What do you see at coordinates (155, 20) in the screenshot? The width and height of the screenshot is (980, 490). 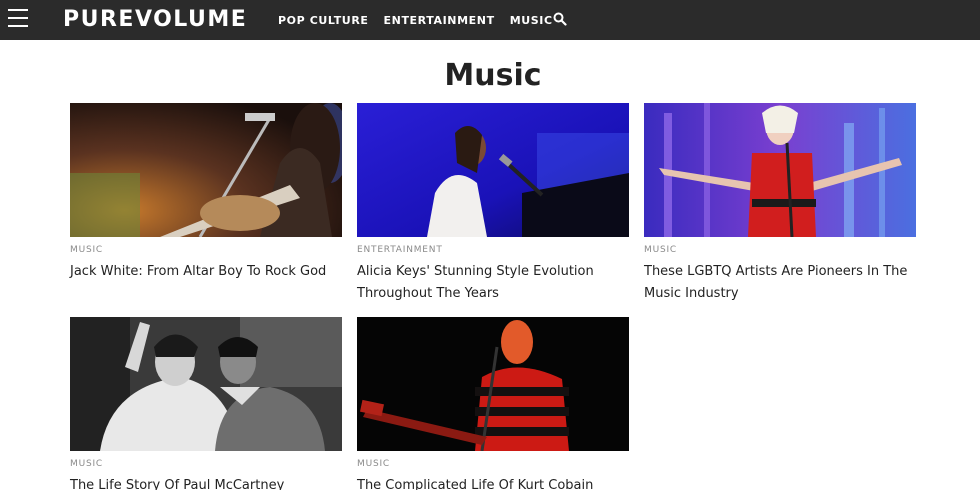 I see `site-logo: PUREVOLUME` at bounding box center [155, 20].